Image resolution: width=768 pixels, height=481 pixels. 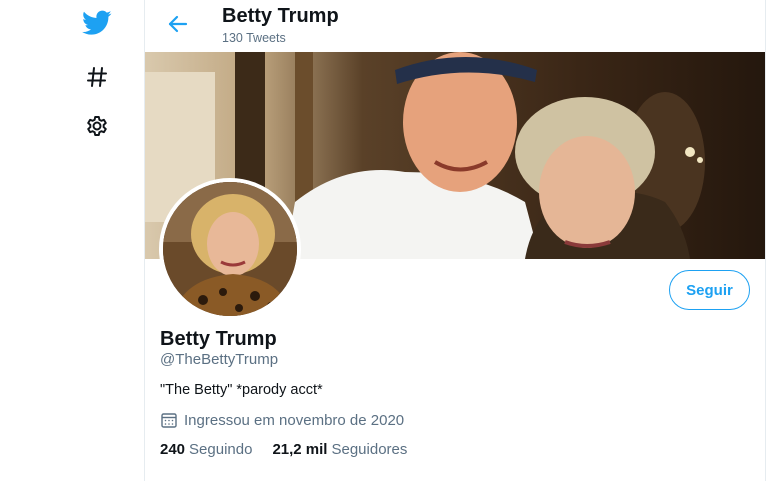 What do you see at coordinates (97, 23) in the screenshot?
I see `twitter-bird-icon` at bounding box center [97, 23].